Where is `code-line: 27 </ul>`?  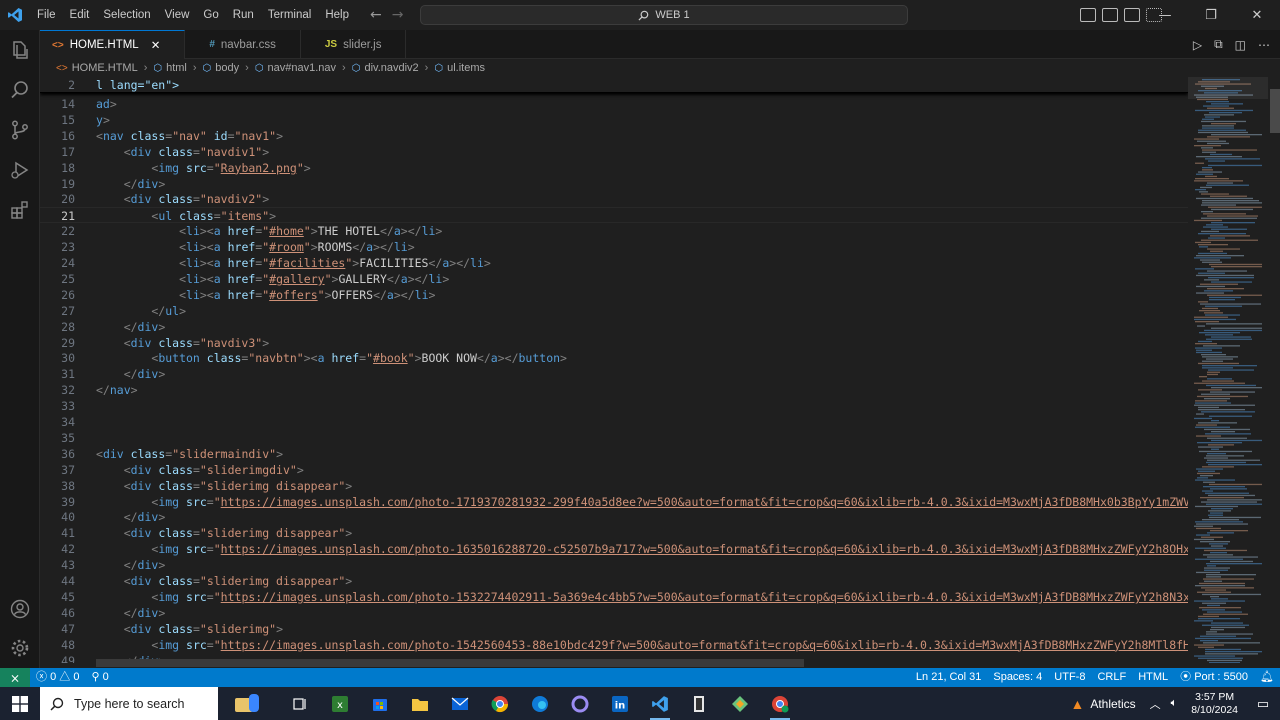
code-line: 27 </ul> is located at coordinates (614, 311).